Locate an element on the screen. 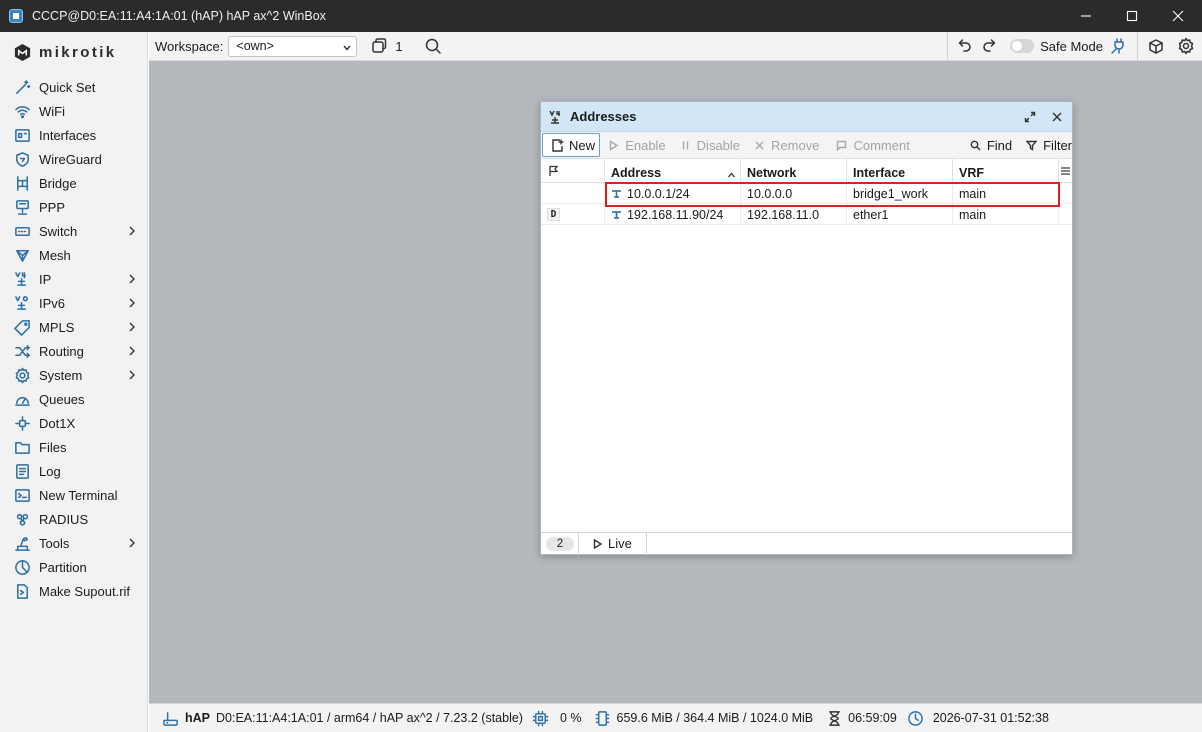  address-column-header: Address is located at coordinates (673, 171).